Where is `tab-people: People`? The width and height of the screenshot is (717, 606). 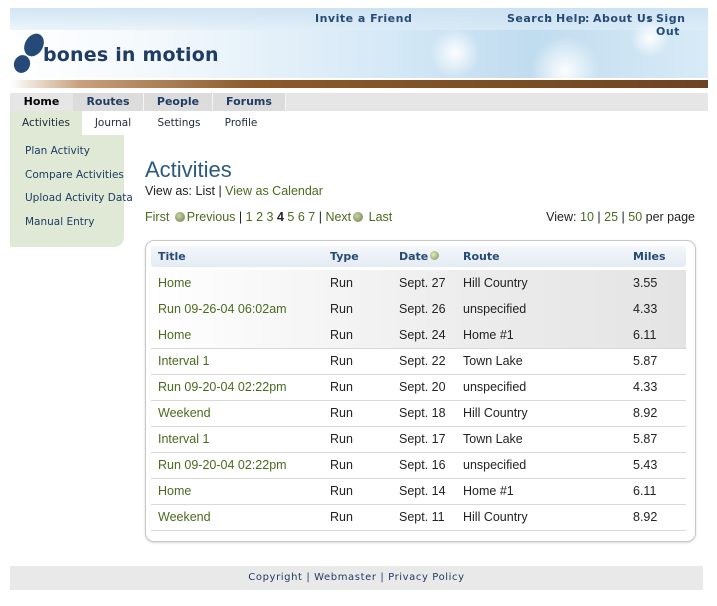
tab-people: People is located at coordinates (178, 102).